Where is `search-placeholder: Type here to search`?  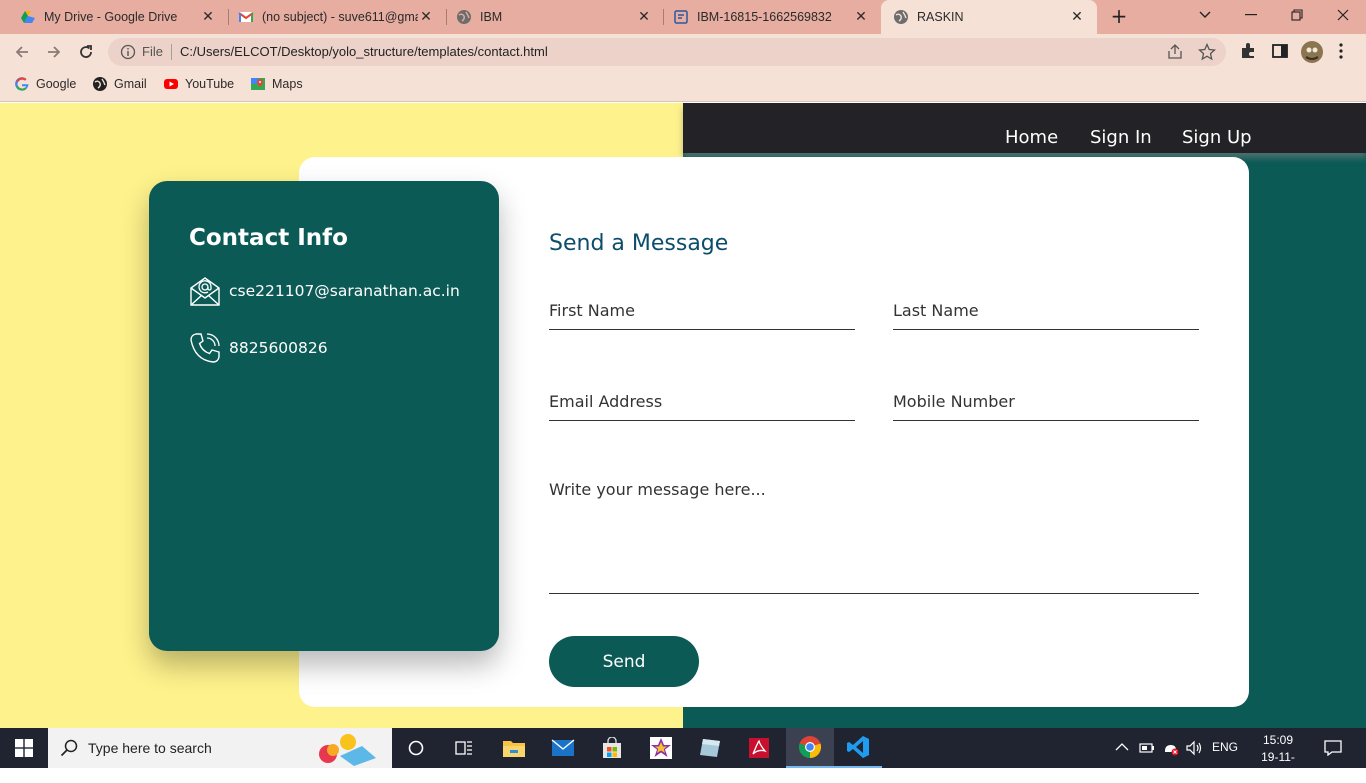
search-placeholder: Type here to search is located at coordinates (150, 748).